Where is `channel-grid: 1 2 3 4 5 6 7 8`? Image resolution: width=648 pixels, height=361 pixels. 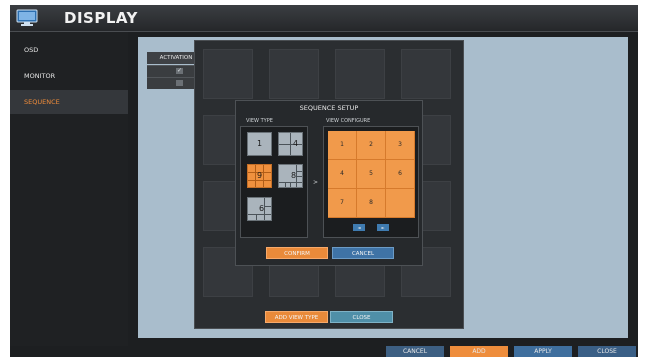
channel-grid: 1 2 3 4 5 6 7 8 is located at coordinates (371, 174).